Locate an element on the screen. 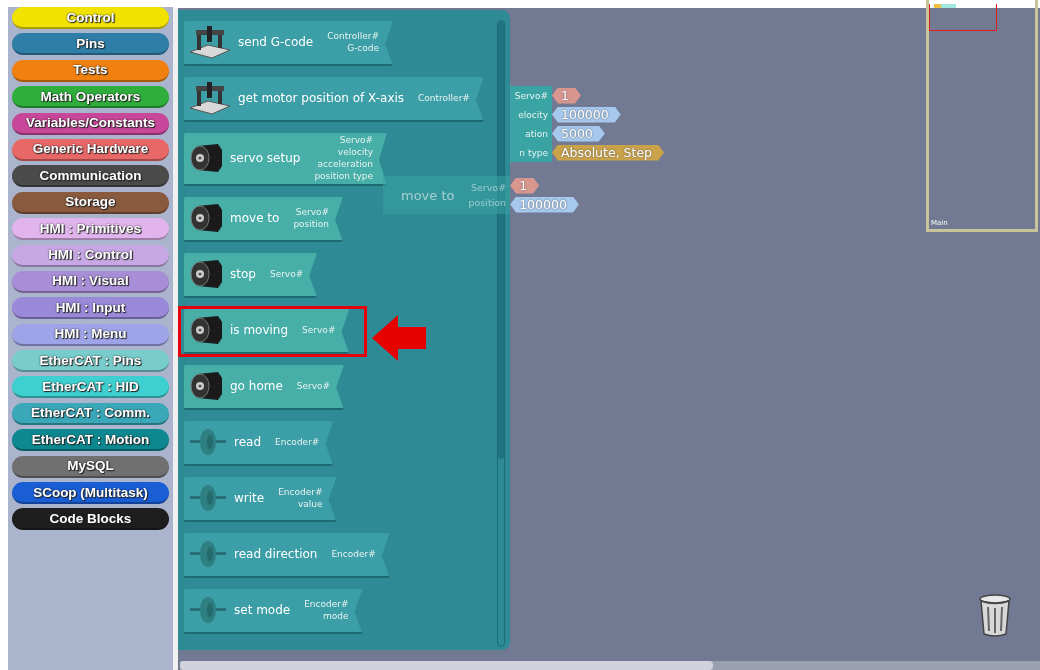  code-block: go home Servo# is located at coordinates (264, 387).